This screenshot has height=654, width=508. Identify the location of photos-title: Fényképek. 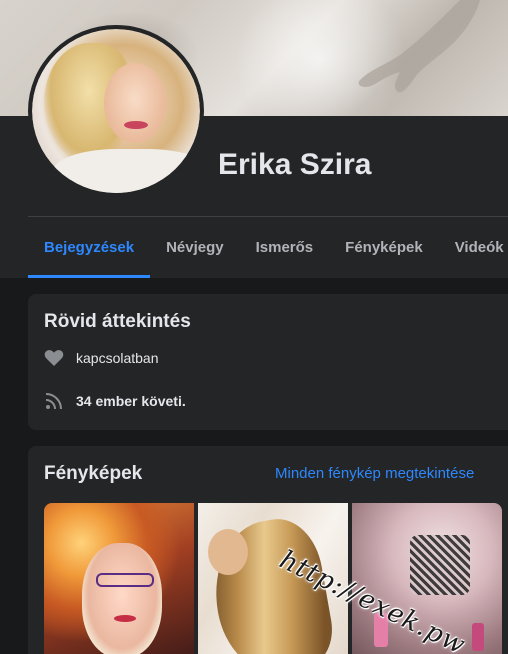
(93, 473).